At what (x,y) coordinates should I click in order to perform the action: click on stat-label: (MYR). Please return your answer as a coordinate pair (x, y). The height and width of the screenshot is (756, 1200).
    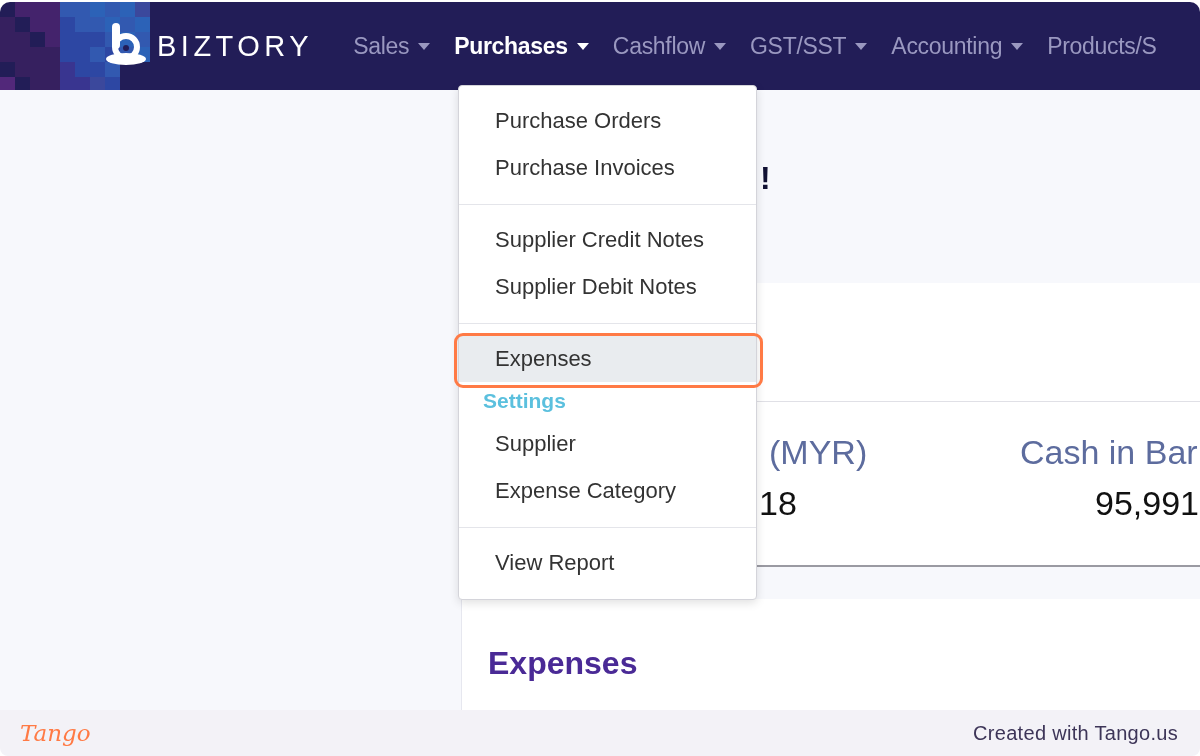
    Looking at the image, I should click on (819, 452).